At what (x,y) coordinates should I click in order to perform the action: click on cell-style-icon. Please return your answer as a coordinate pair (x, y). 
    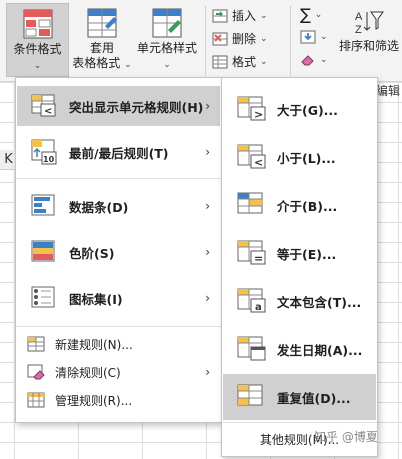
    Looking at the image, I should click on (167, 23).